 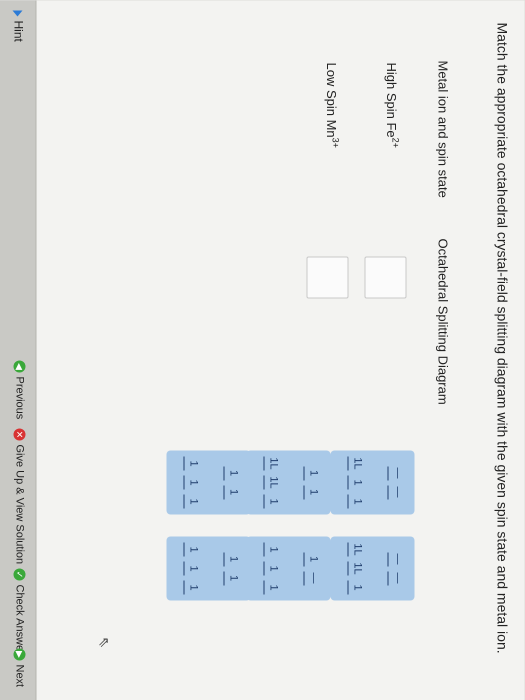 I want to click on next-arrow-icon: ▶, so click(x=19, y=654).